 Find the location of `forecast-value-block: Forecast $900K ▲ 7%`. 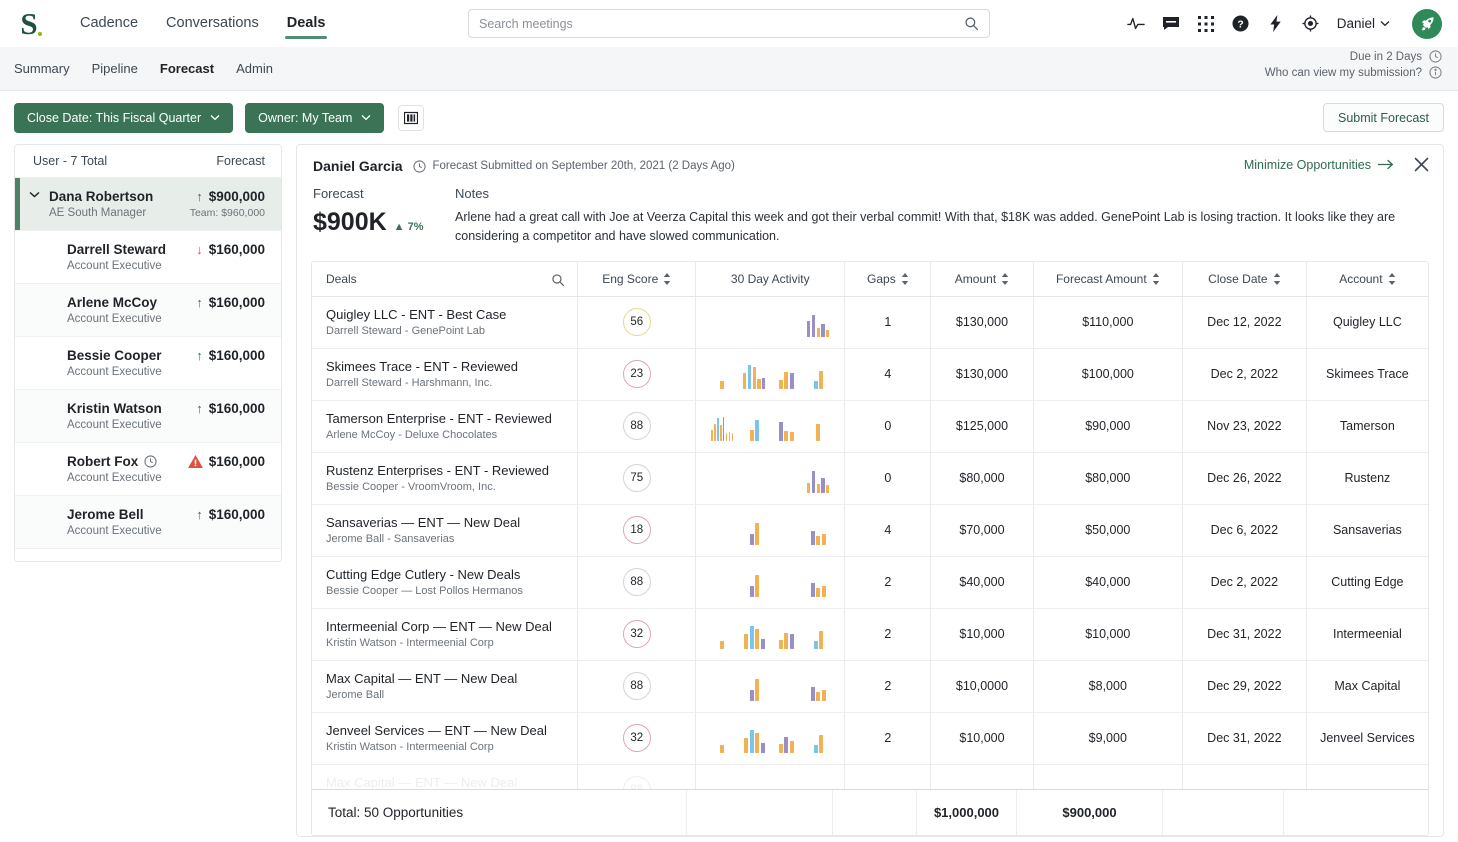

forecast-value-block: Forecast $900K ▲ 7% is located at coordinates (384, 216).